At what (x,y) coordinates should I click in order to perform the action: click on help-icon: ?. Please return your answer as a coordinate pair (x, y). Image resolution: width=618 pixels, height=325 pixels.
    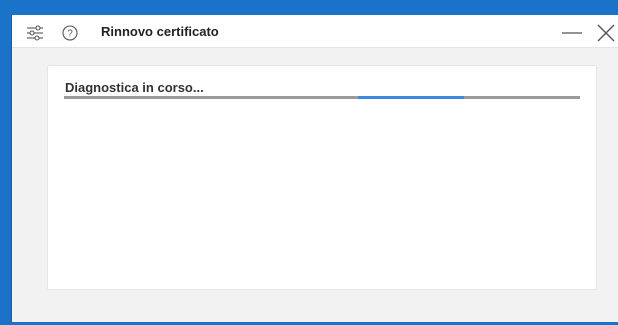
    Looking at the image, I should click on (70, 33).